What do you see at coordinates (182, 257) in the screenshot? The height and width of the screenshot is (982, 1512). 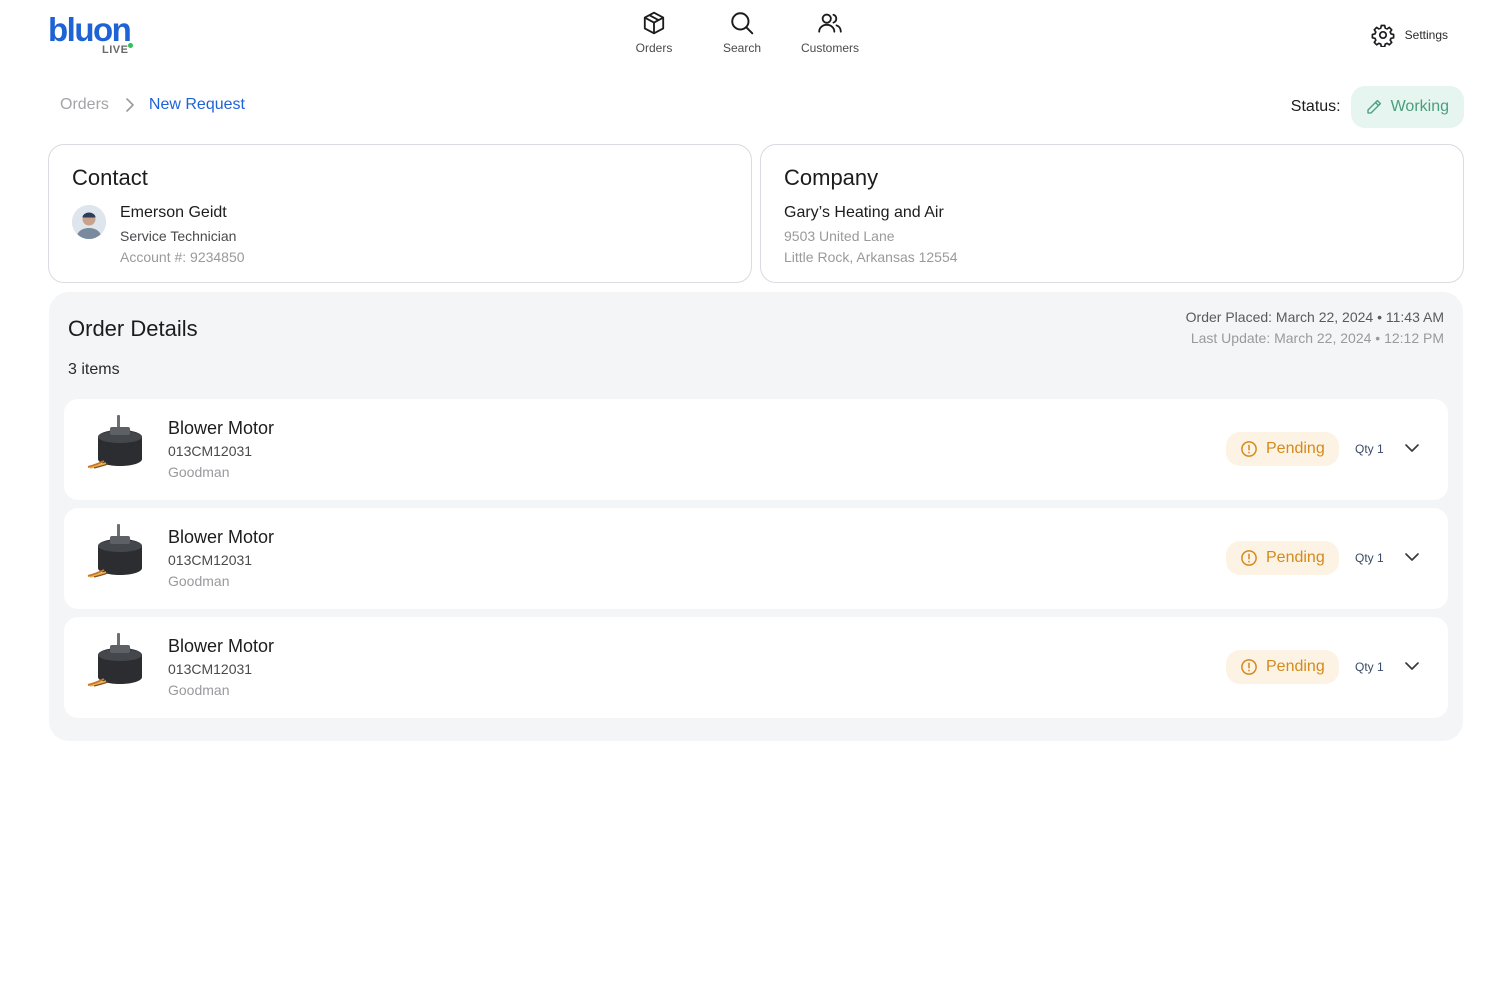 I see `contact-account: Account #: 9234850` at bounding box center [182, 257].